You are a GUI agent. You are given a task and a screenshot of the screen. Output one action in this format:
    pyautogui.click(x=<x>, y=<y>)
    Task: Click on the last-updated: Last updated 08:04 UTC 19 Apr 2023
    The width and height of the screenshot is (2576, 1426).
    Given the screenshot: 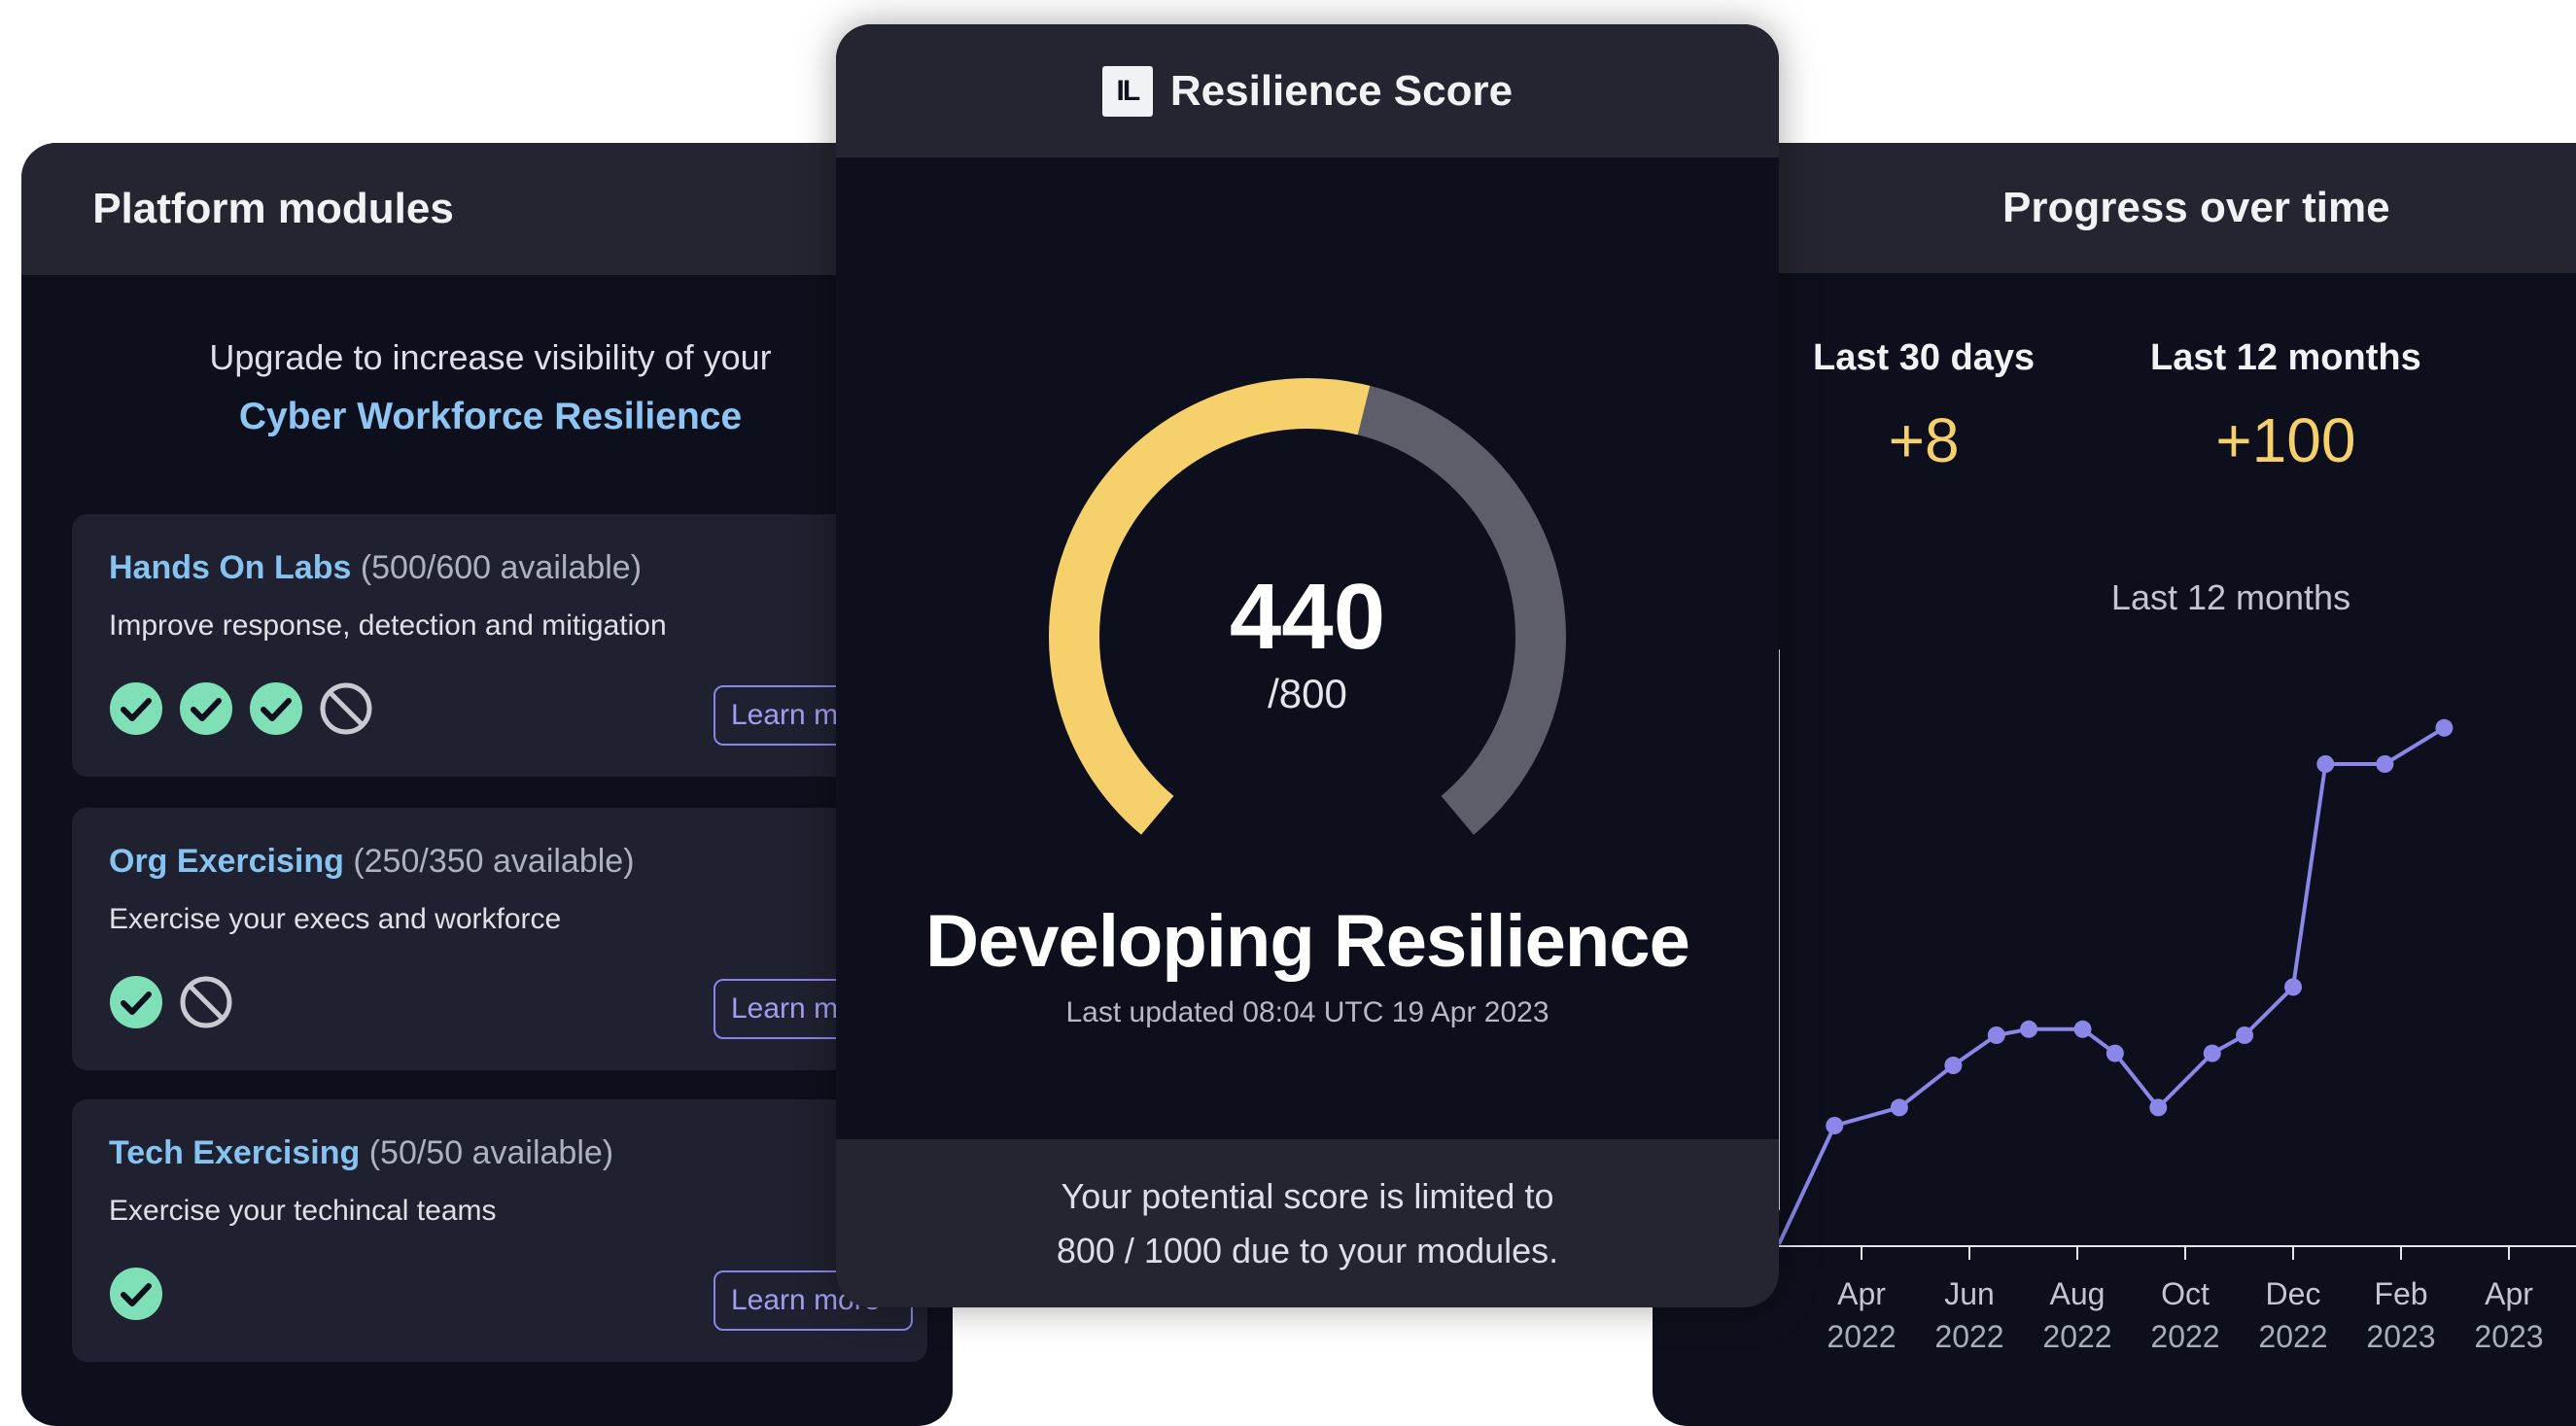 What is the action you would take?
    pyautogui.click(x=1307, y=1012)
    